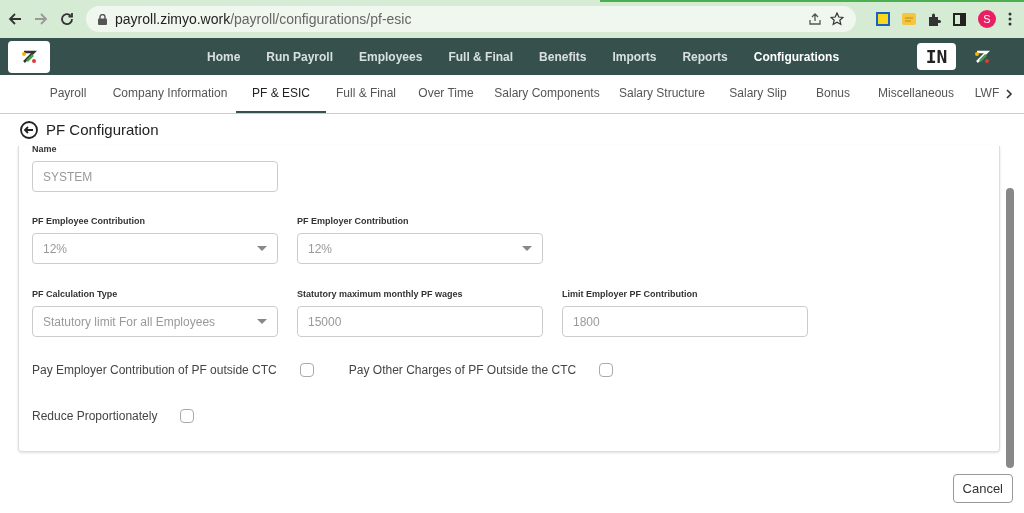  What do you see at coordinates (1009, 94) in the screenshot?
I see `chevron-right-icon` at bounding box center [1009, 94].